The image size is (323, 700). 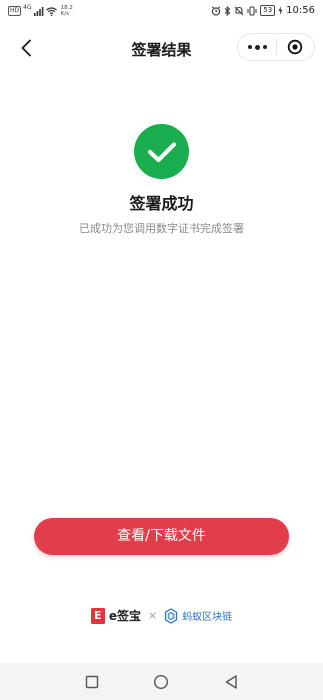 I want to click on success-badge, so click(x=161, y=151).